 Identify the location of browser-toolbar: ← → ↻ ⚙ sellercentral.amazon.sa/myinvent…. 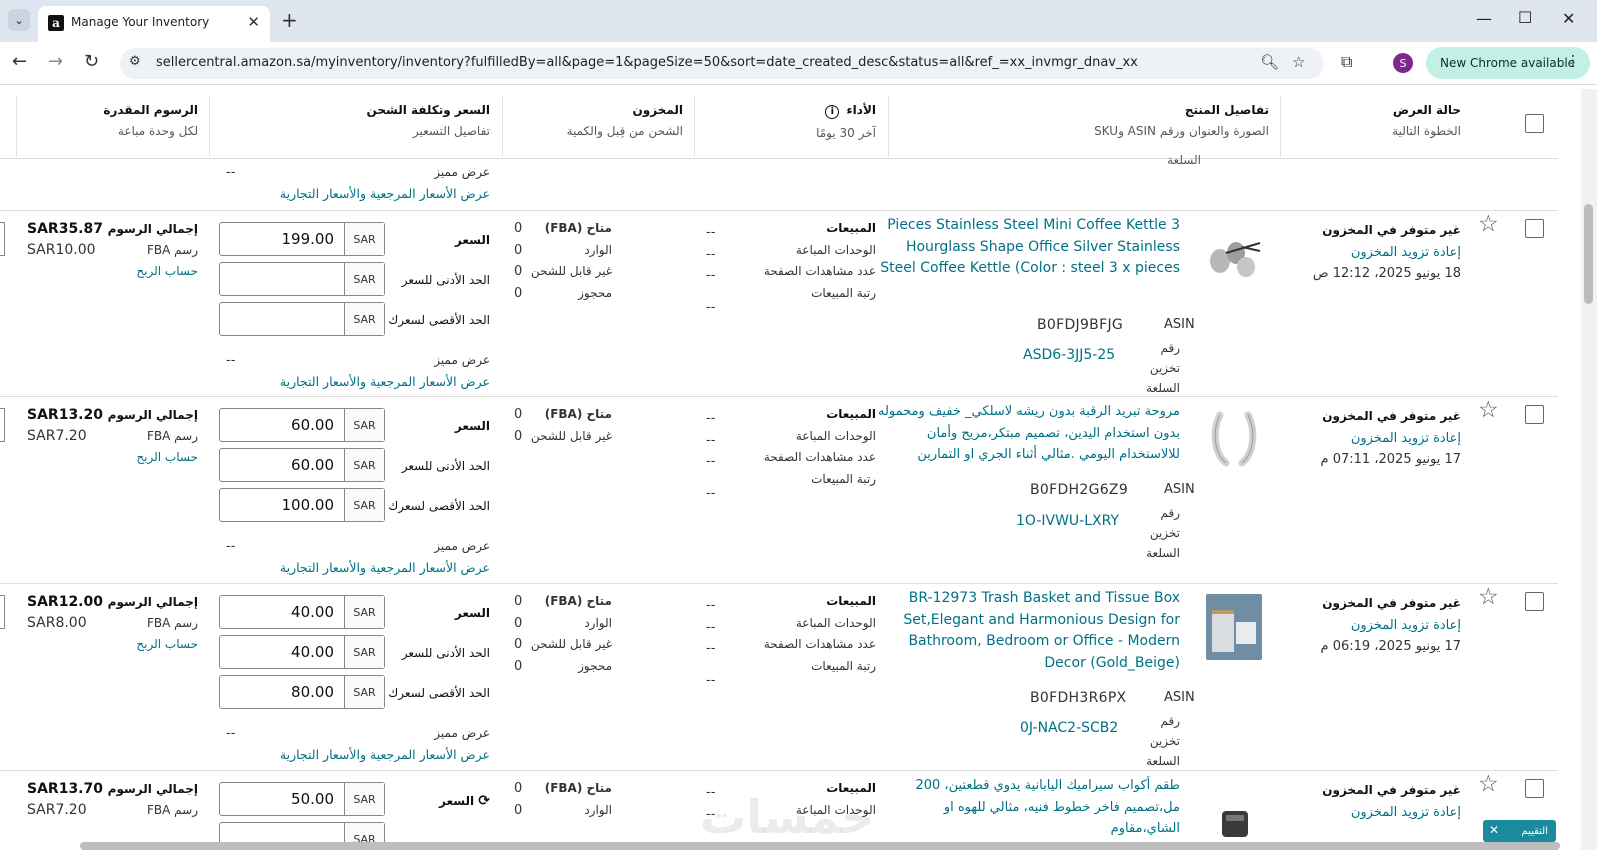
(798, 63).